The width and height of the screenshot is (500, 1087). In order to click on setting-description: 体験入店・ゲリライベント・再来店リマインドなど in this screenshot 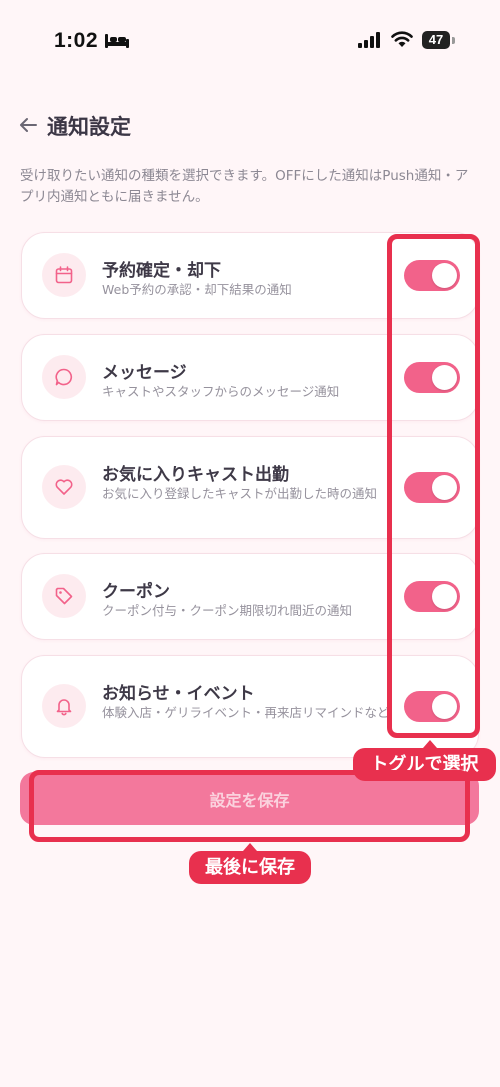, I will do `click(246, 712)`.